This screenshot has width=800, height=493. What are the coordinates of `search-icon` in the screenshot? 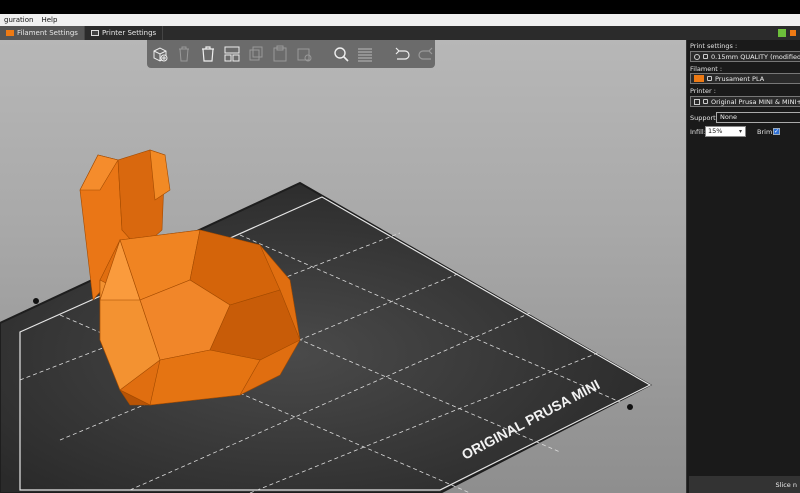 It's located at (341, 54).